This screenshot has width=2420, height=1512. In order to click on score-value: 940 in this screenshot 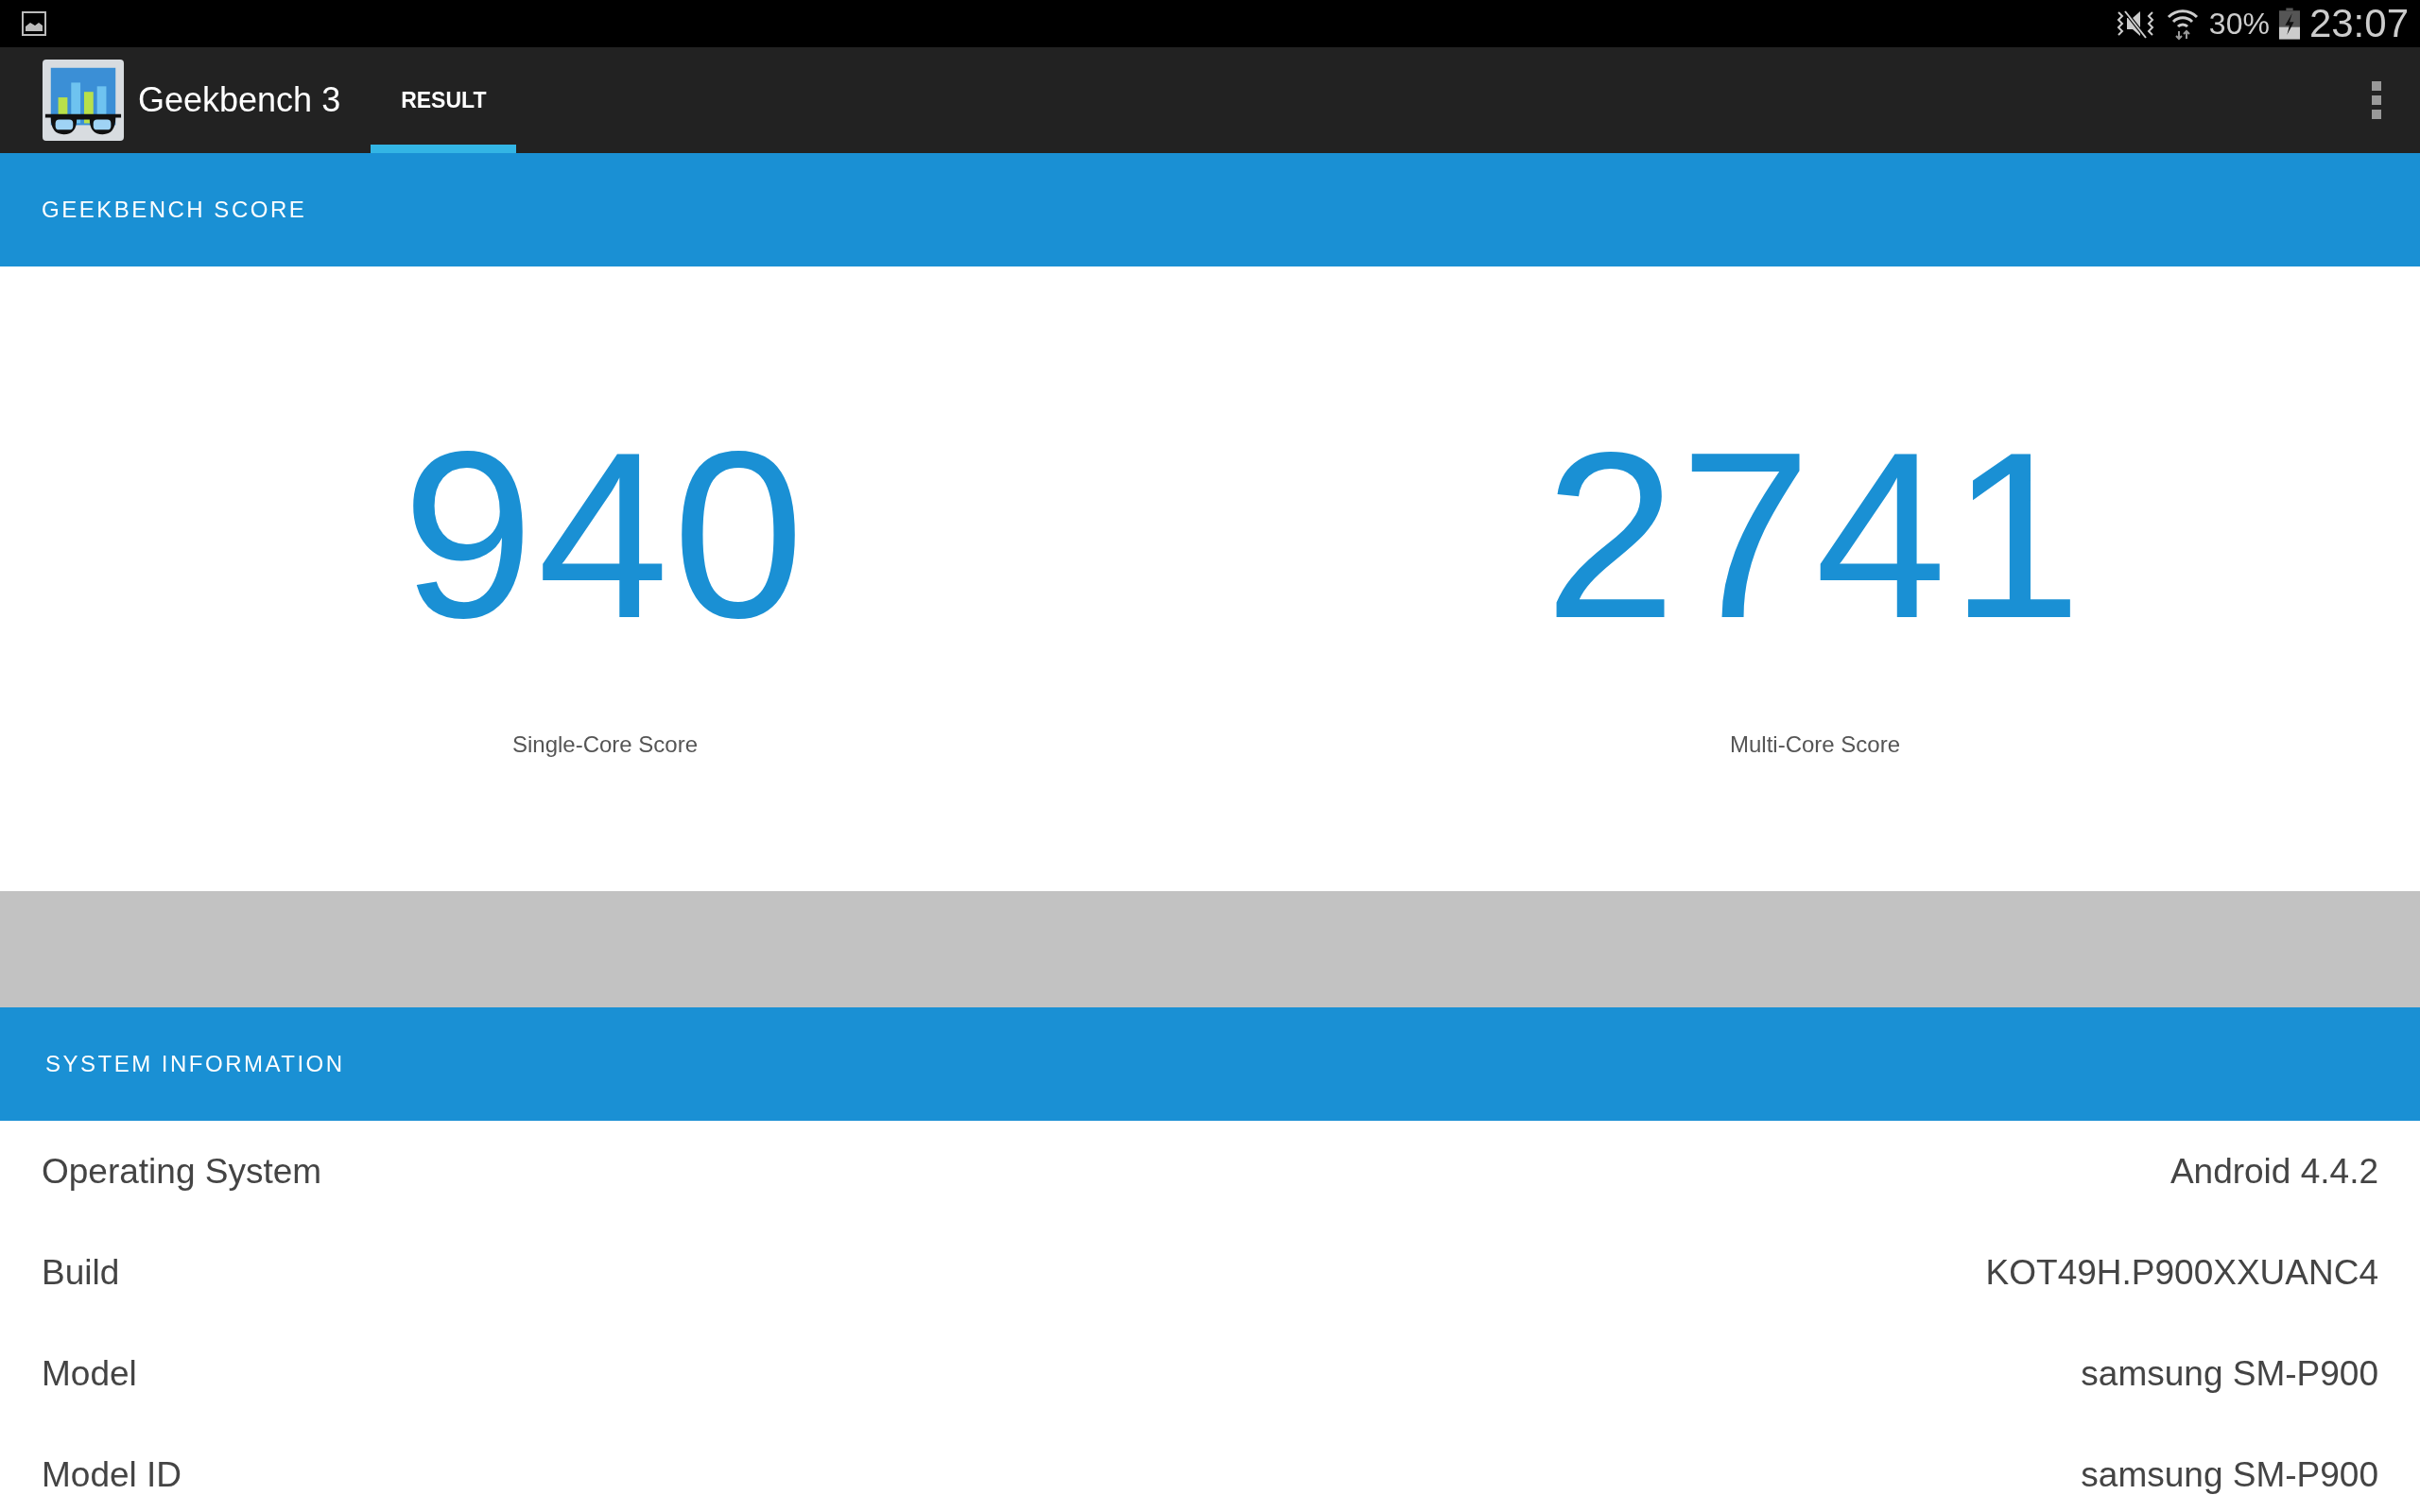, I will do `click(605, 536)`.